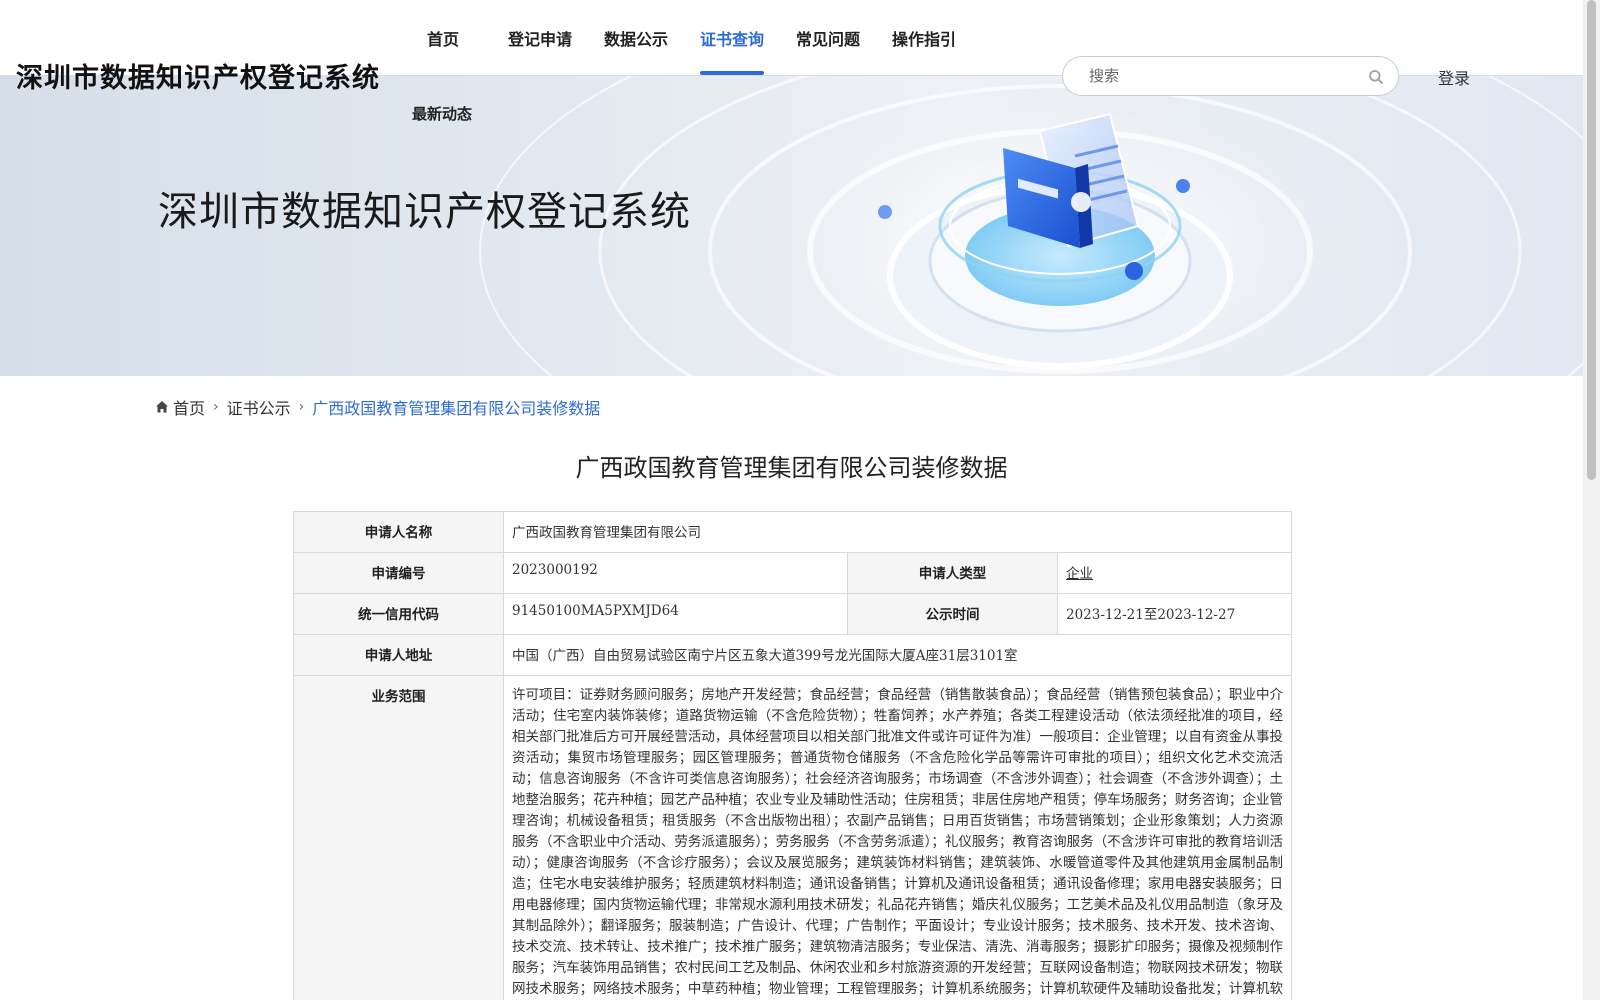  What do you see at coordinates (456, 408) in the screenshot?
I see `breadcrumb-current: 广西政国教育管理集团有限公司装修数据` at bounding box center [456, 408].